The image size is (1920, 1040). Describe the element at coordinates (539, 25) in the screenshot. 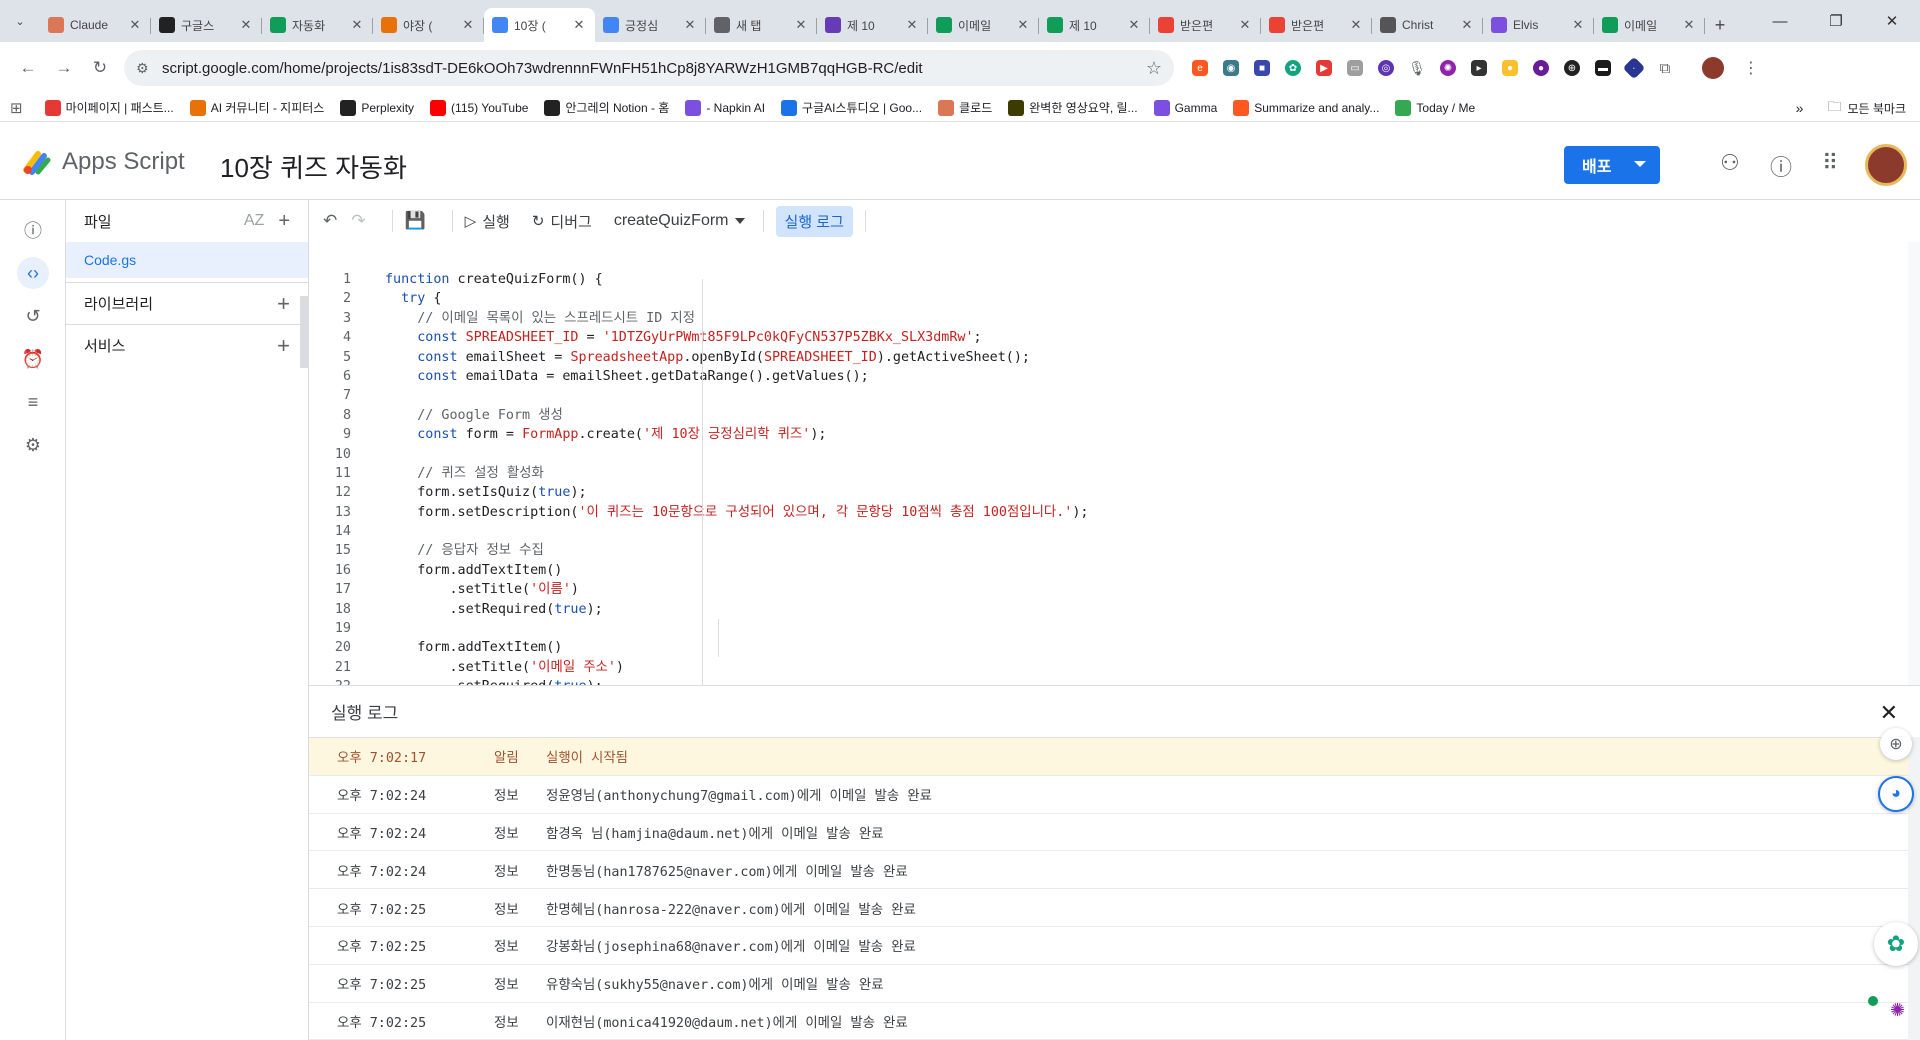

I see `browser-tab: 10장 (✕` at that location.